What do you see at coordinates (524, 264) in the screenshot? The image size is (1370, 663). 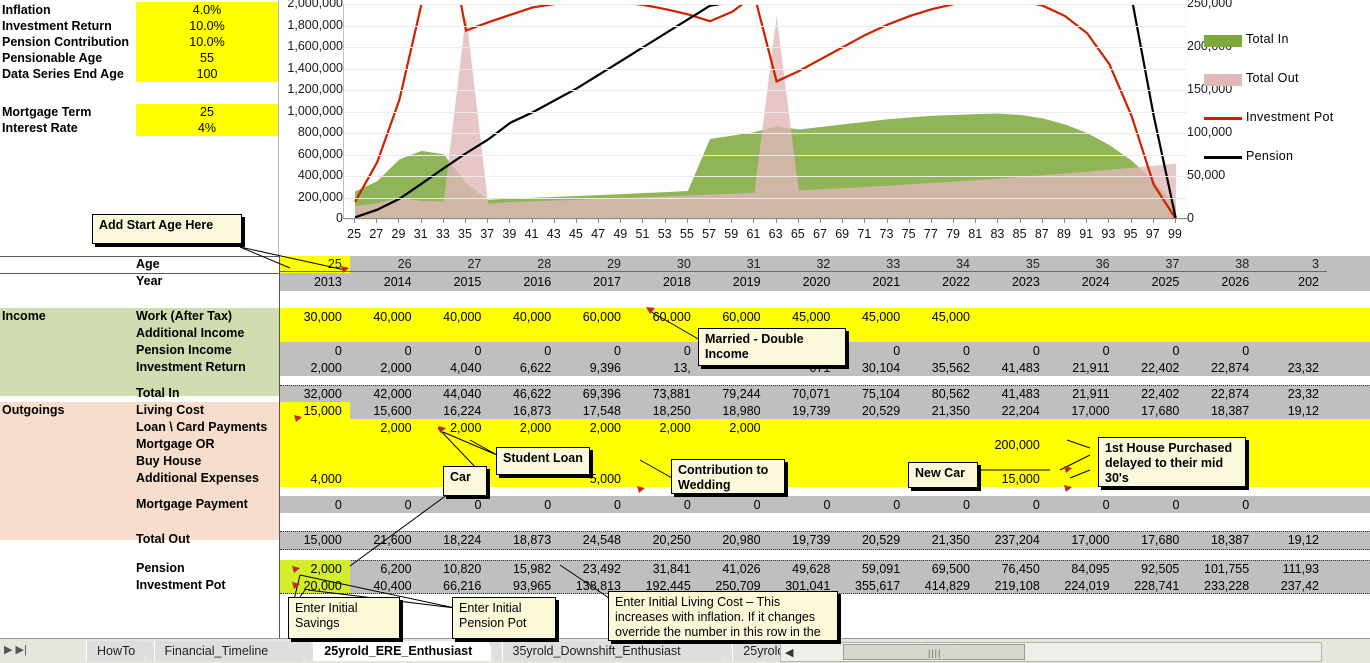 I see `cell-age: 28` at bounding box center [524, 264].